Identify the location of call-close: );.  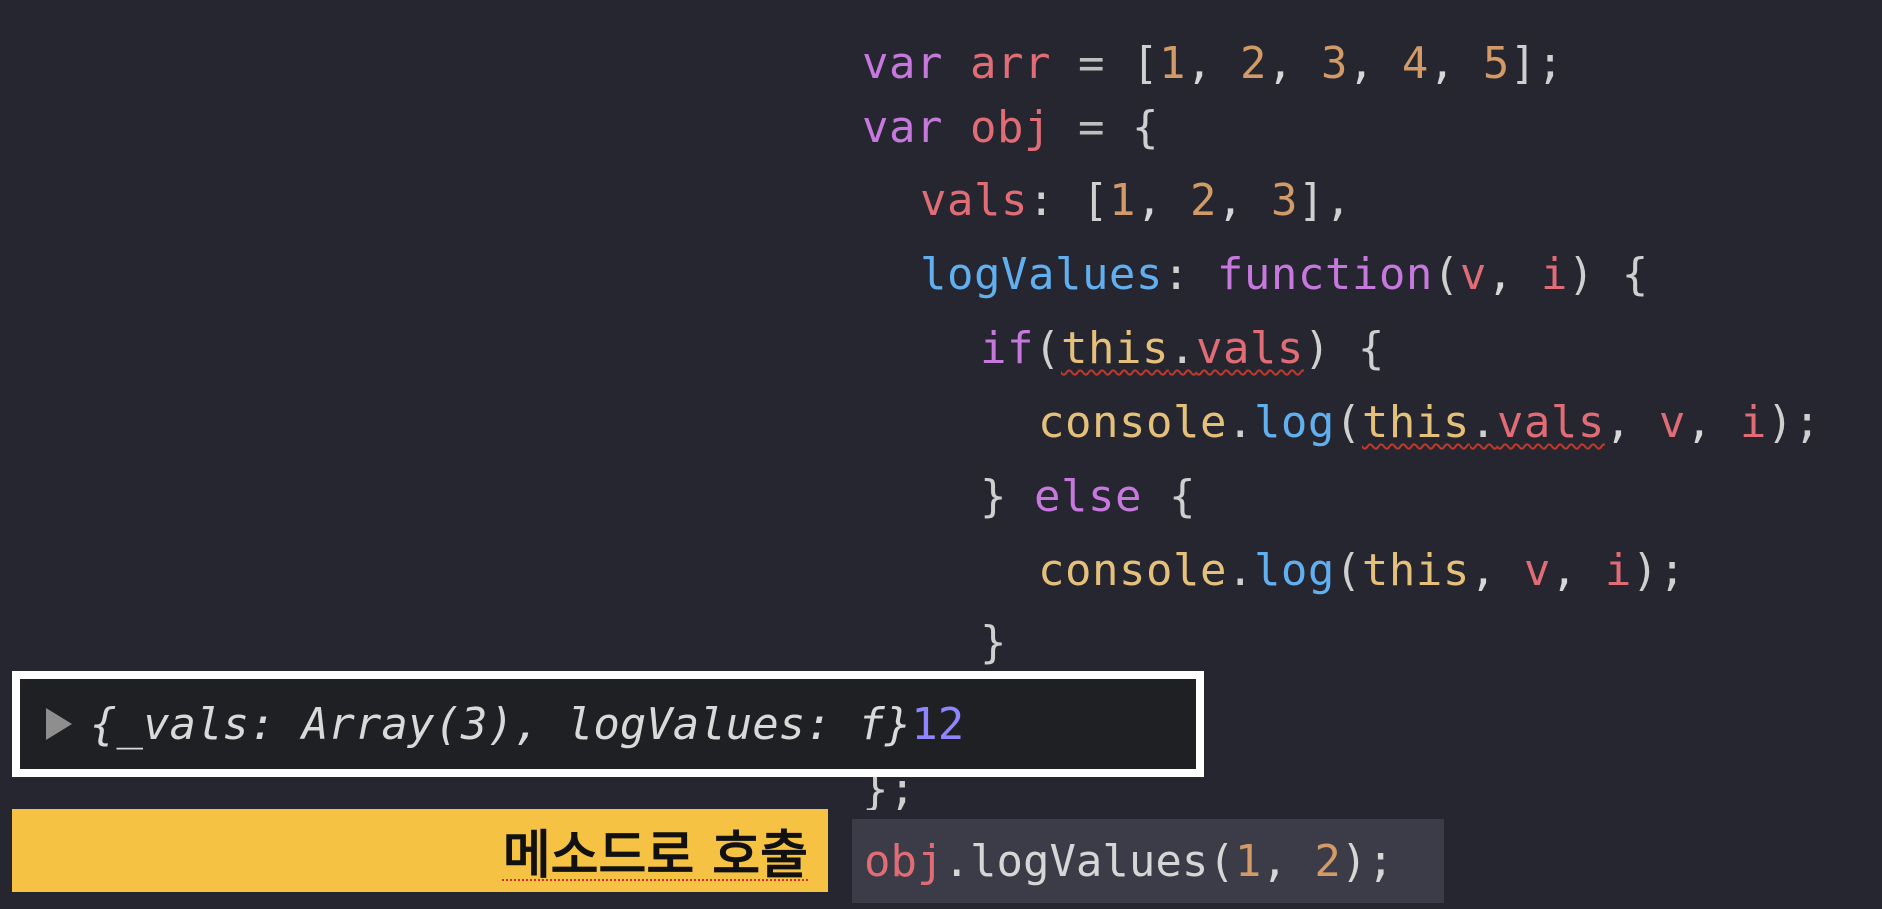
(1367, 861).